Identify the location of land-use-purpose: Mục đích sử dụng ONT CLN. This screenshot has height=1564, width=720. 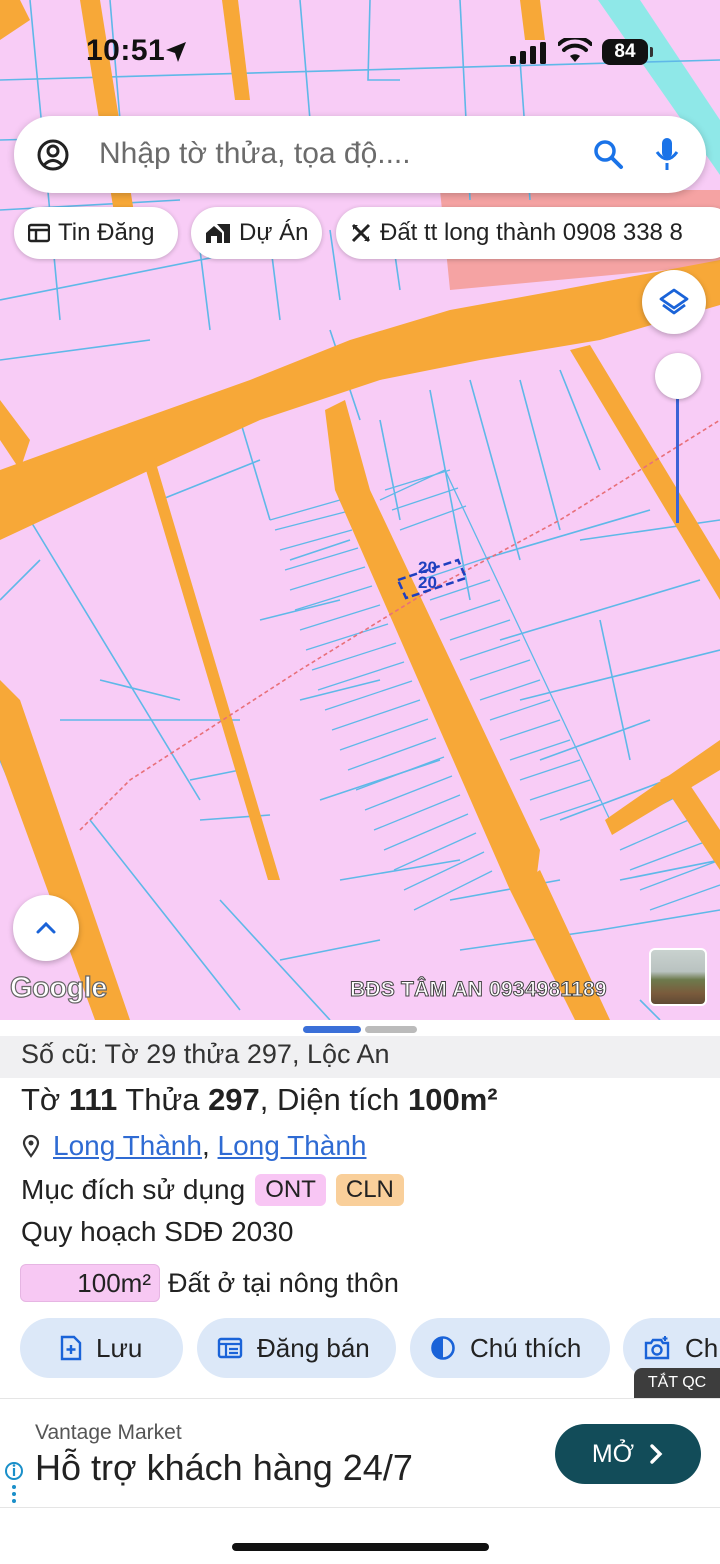
(212, 1190).